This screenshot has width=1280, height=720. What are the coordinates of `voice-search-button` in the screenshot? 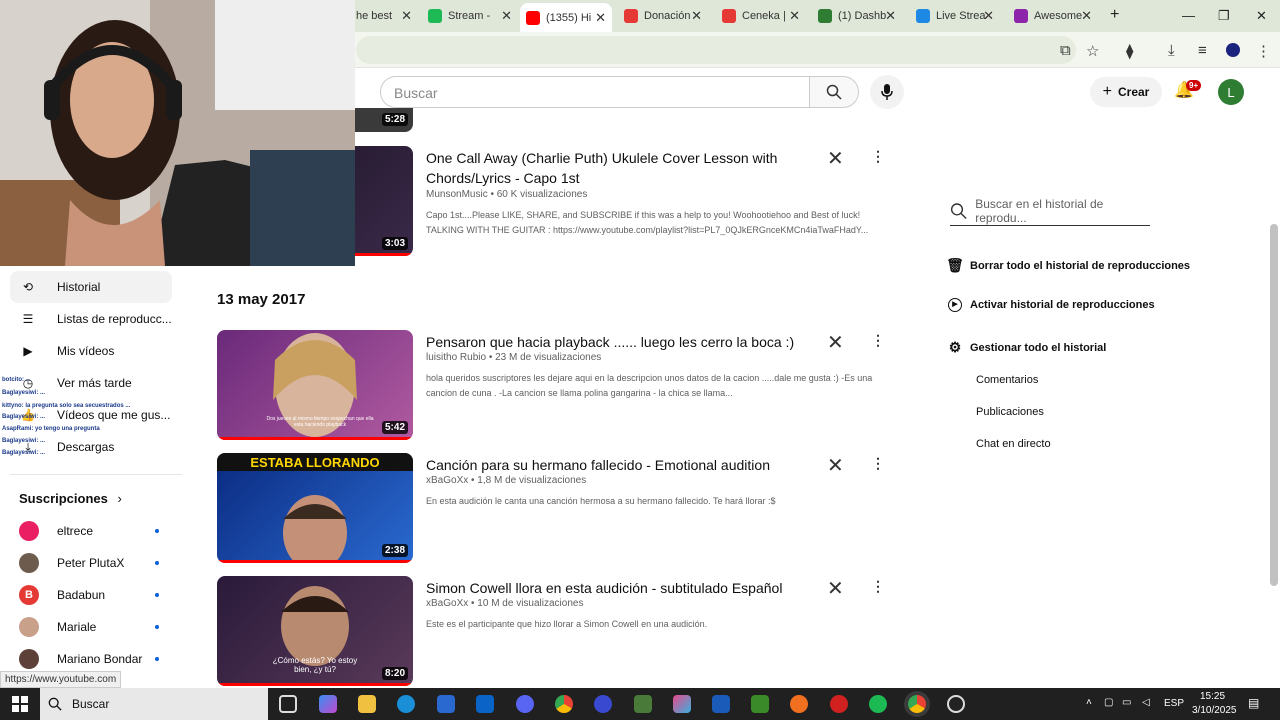 It's located at (887, 92).